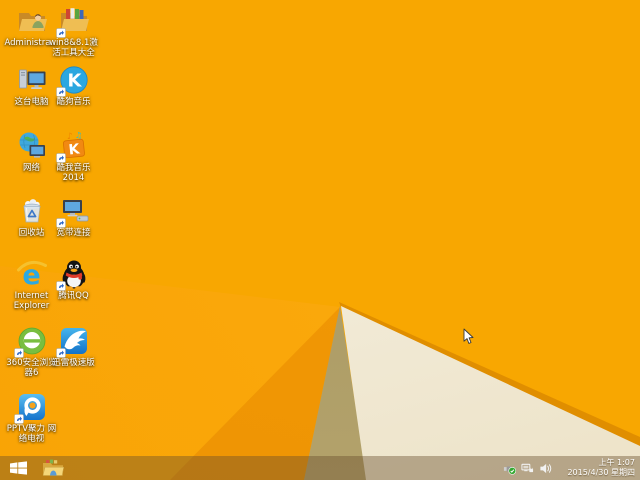 This screenshot has height=480, width=640. I want to click on desktop-icon-label: 网络, so click(31, 168).